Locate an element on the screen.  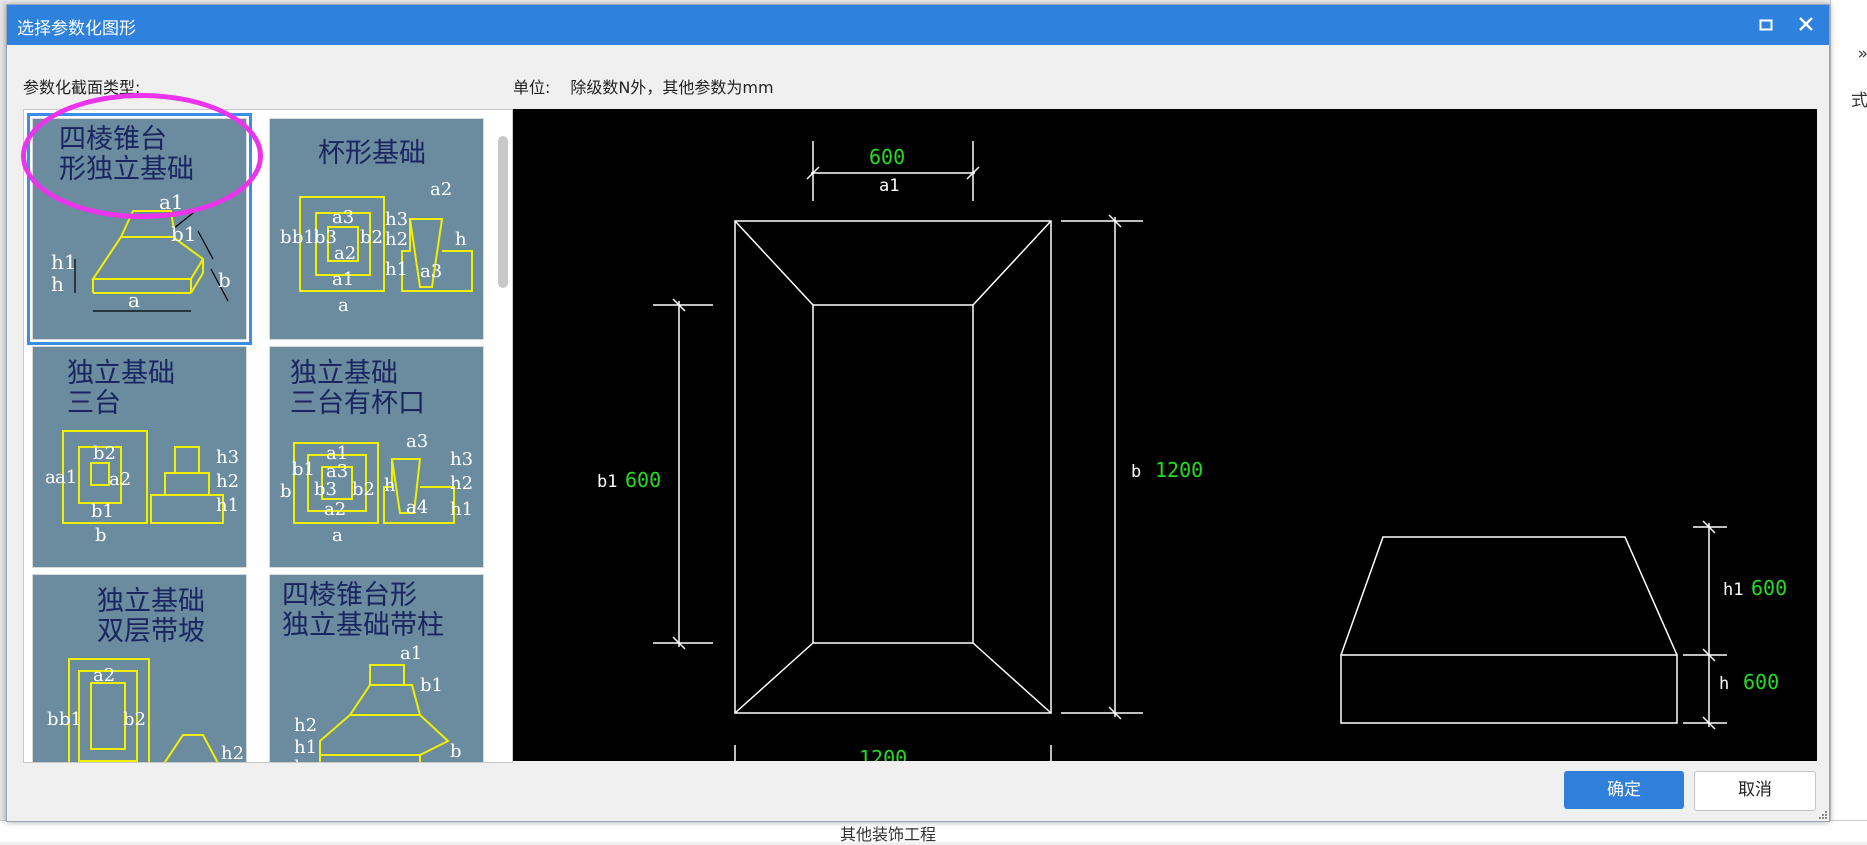
selection-highlight-circle is located at coordinates (142, 156).